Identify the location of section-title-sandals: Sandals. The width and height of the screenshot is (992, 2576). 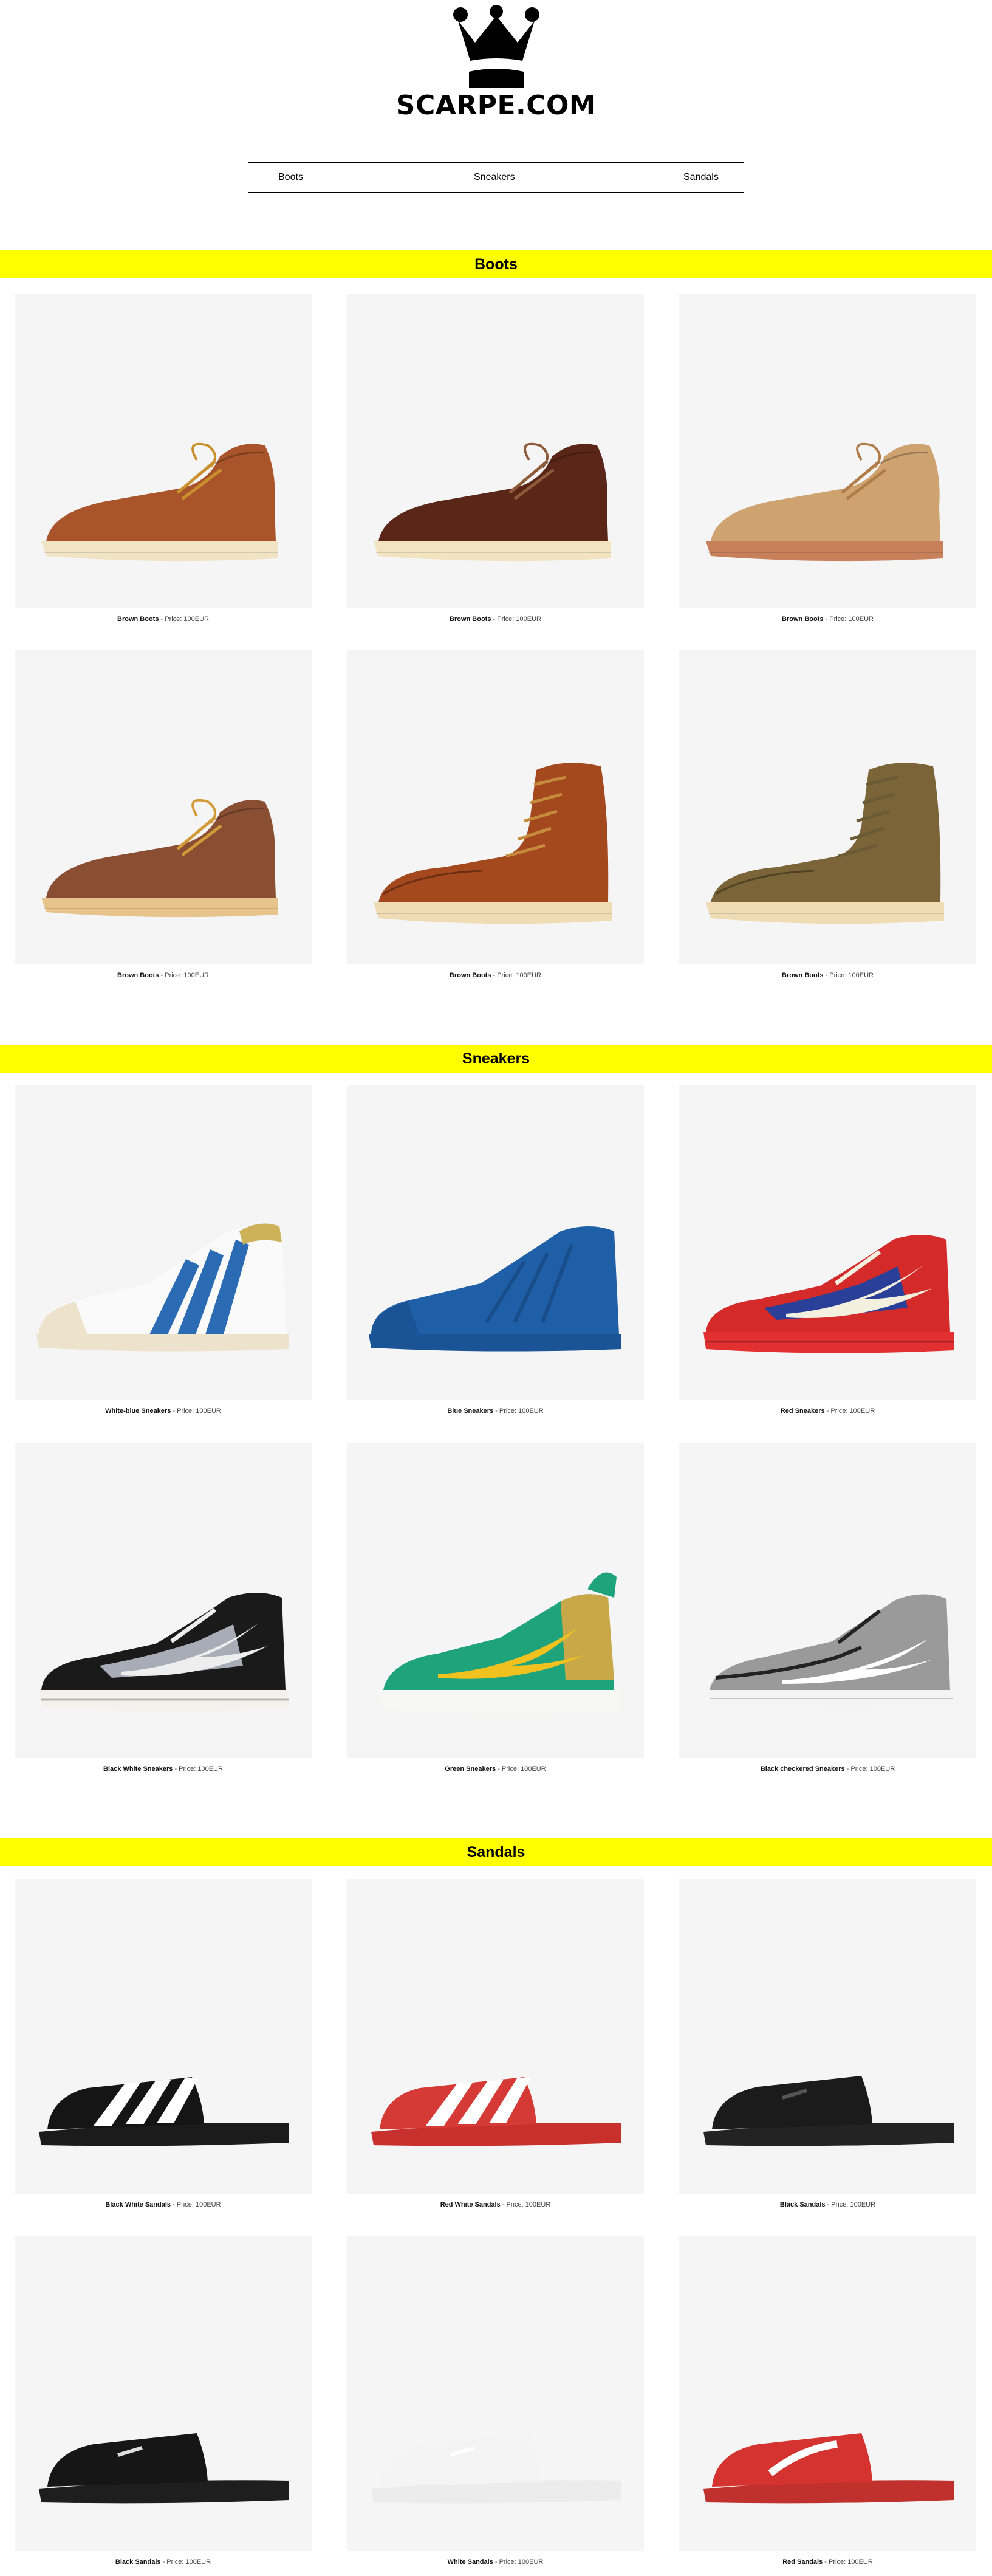
(496, 1852).